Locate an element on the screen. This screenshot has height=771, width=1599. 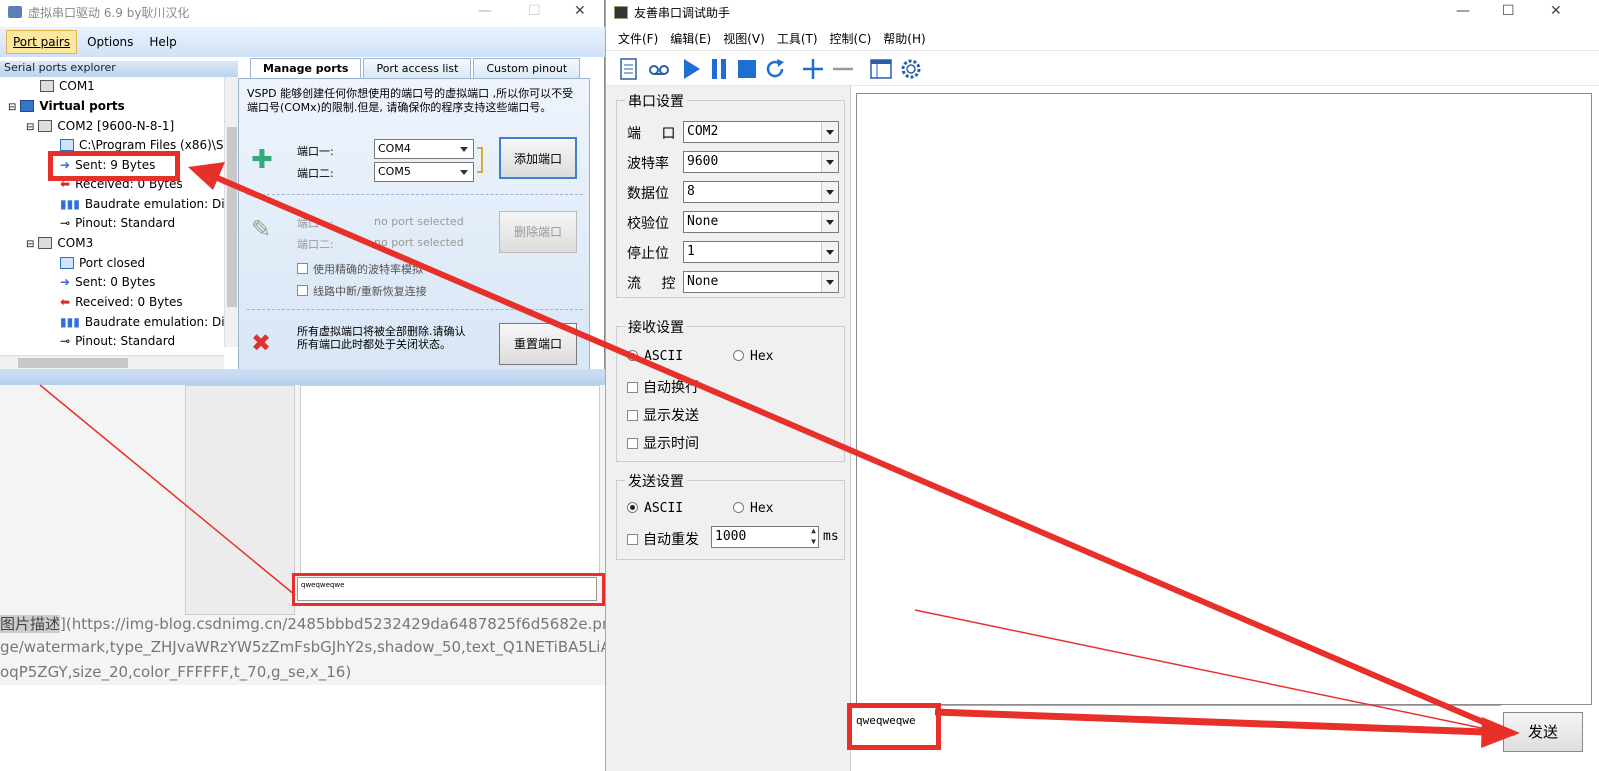
precise-baud-checkbox is located at coordinates (302, 268).